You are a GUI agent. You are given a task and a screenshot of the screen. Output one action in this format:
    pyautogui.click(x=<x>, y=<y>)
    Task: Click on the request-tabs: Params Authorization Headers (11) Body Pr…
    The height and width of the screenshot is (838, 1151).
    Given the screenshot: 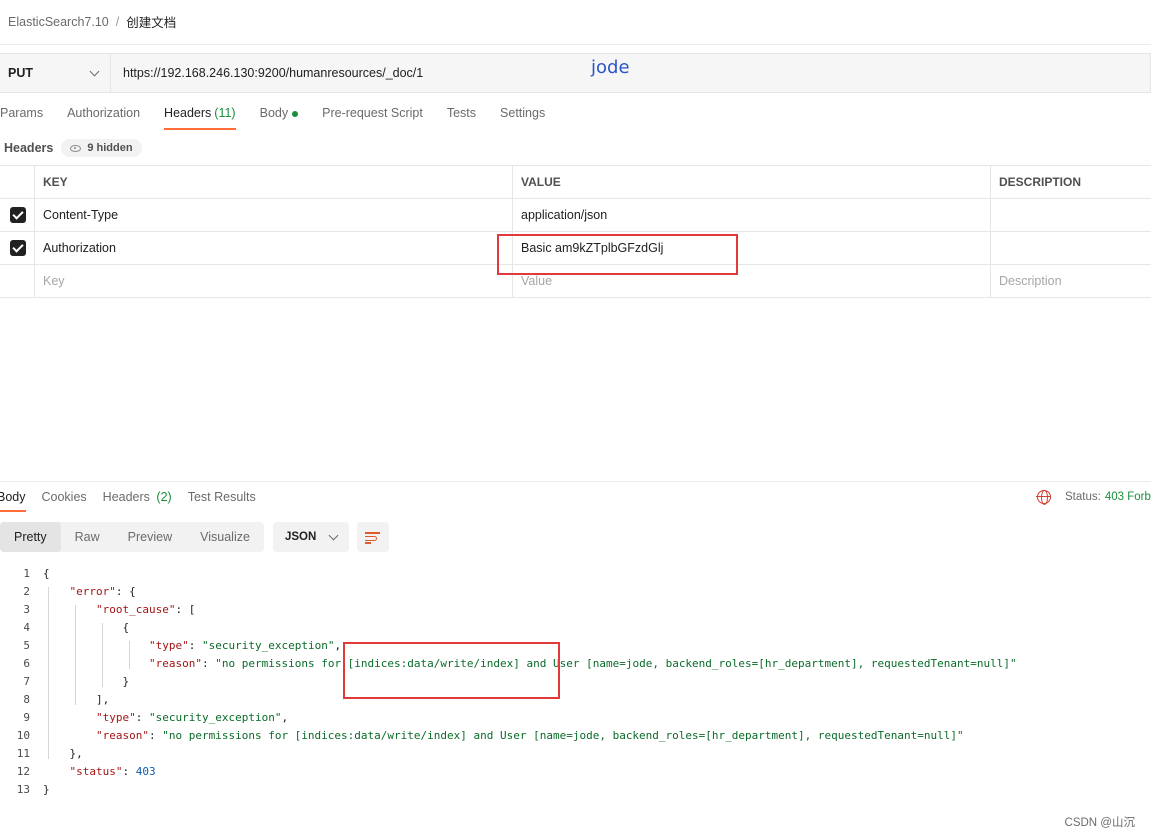 What is the action you would take?
    pyautogui.click(x=284, y=118)
    